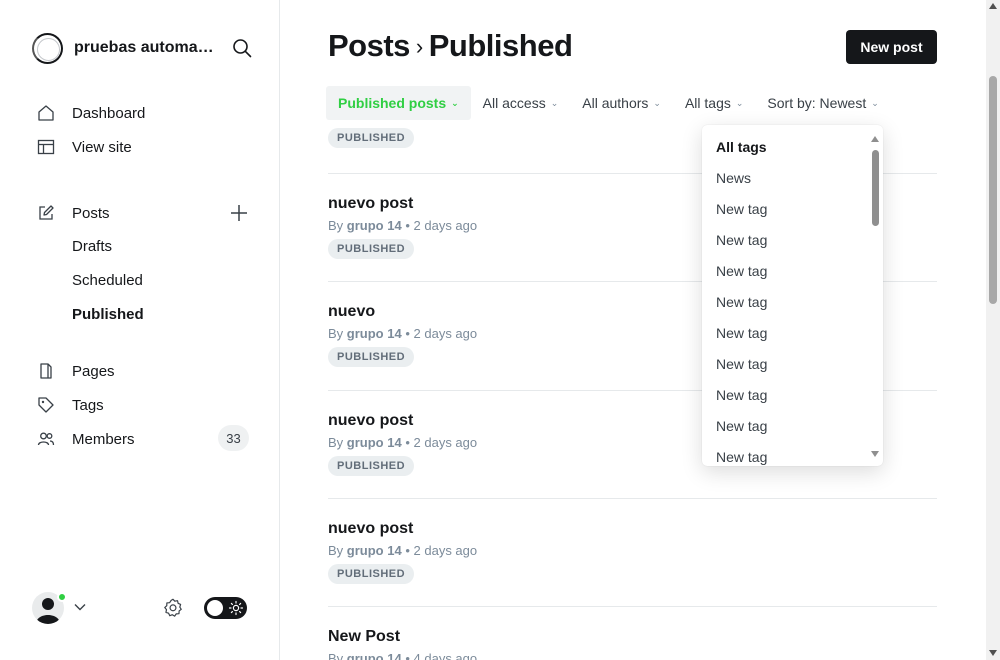  What do you see at coordinates (107, 281) in the screenshot?
I see `nav-scheduled: Scheduled` at bounding box center [107, 281].